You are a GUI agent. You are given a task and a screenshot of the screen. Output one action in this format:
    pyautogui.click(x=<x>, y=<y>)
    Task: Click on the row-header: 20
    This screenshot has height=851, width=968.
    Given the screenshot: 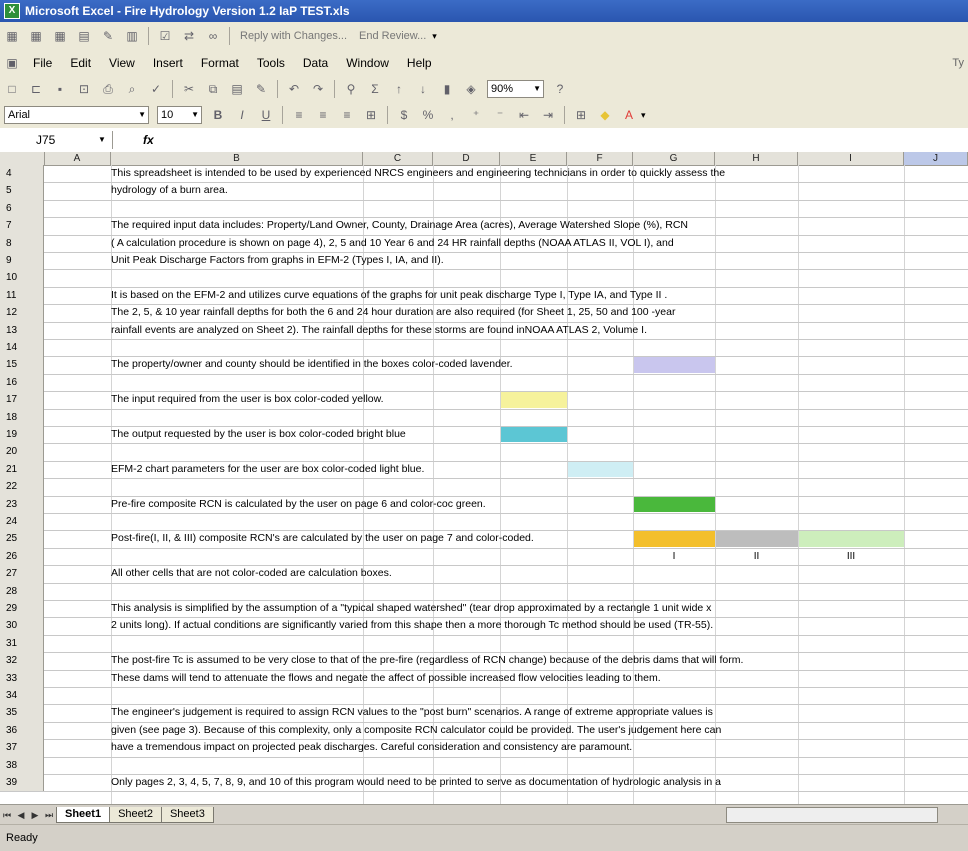 What is the action you would take?
    pyautogui.click(x=22, y=452)
    